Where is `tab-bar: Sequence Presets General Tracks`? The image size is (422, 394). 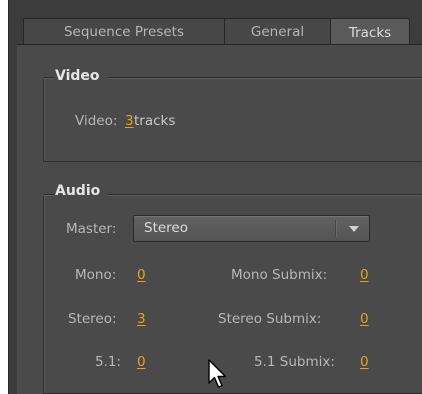
tab-bar: Sequence Presets General Tracks is located at coordinates (219, 32).